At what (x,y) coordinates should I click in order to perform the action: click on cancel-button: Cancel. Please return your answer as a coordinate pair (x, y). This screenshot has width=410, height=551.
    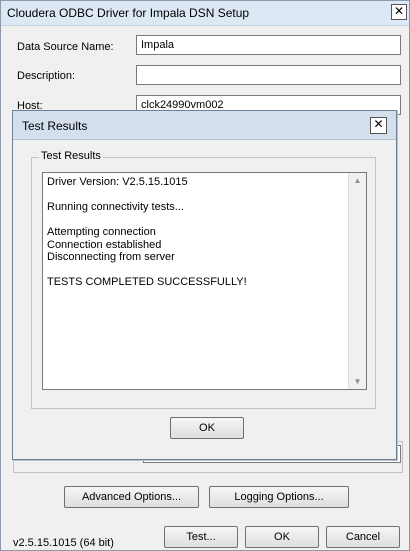
    Looking at the image, I should click on (363, 537).